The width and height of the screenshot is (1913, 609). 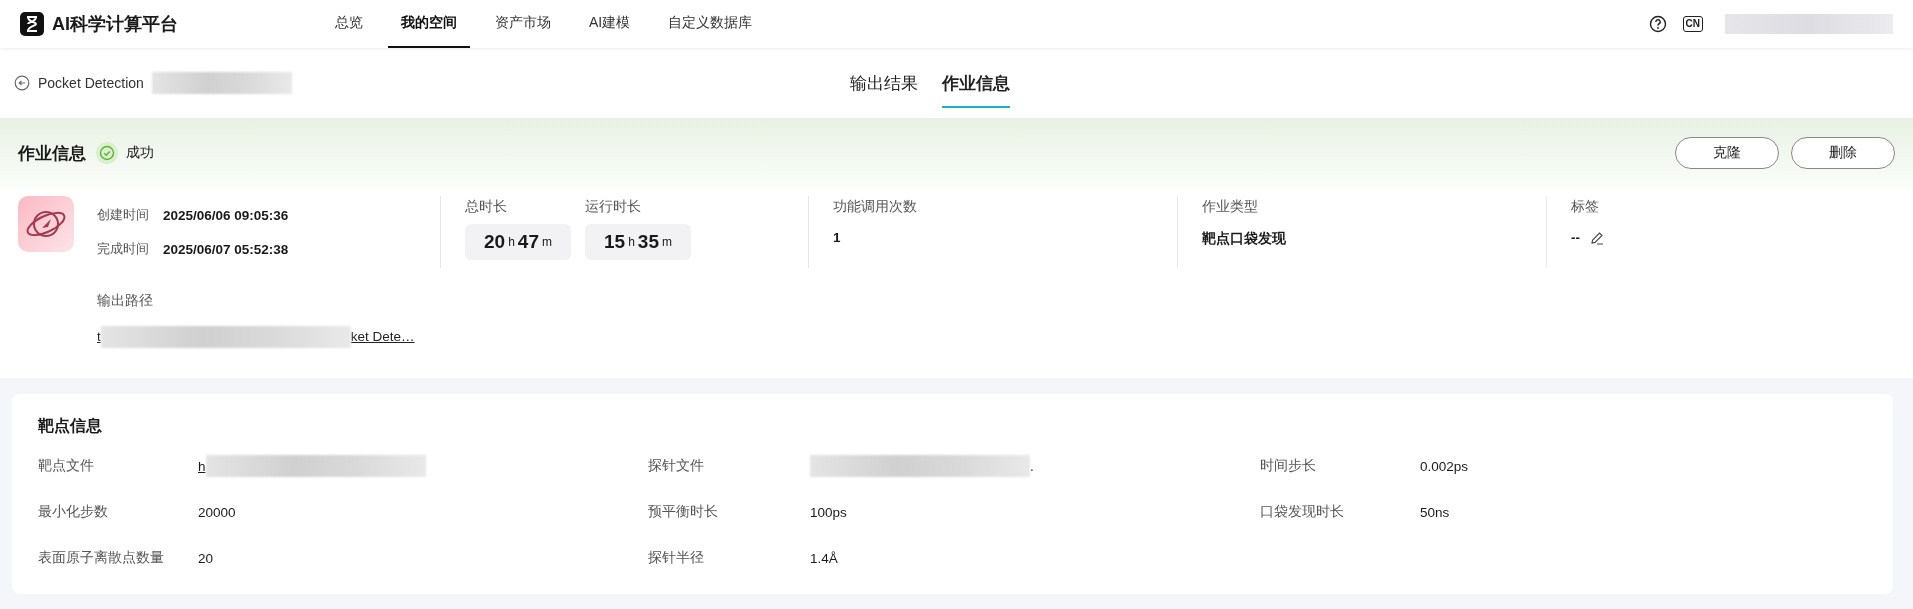 What do you see at coordinates (123, 215) in the screenshot?
I see `field-label: 创建时间` at bounding box center [123, 215].